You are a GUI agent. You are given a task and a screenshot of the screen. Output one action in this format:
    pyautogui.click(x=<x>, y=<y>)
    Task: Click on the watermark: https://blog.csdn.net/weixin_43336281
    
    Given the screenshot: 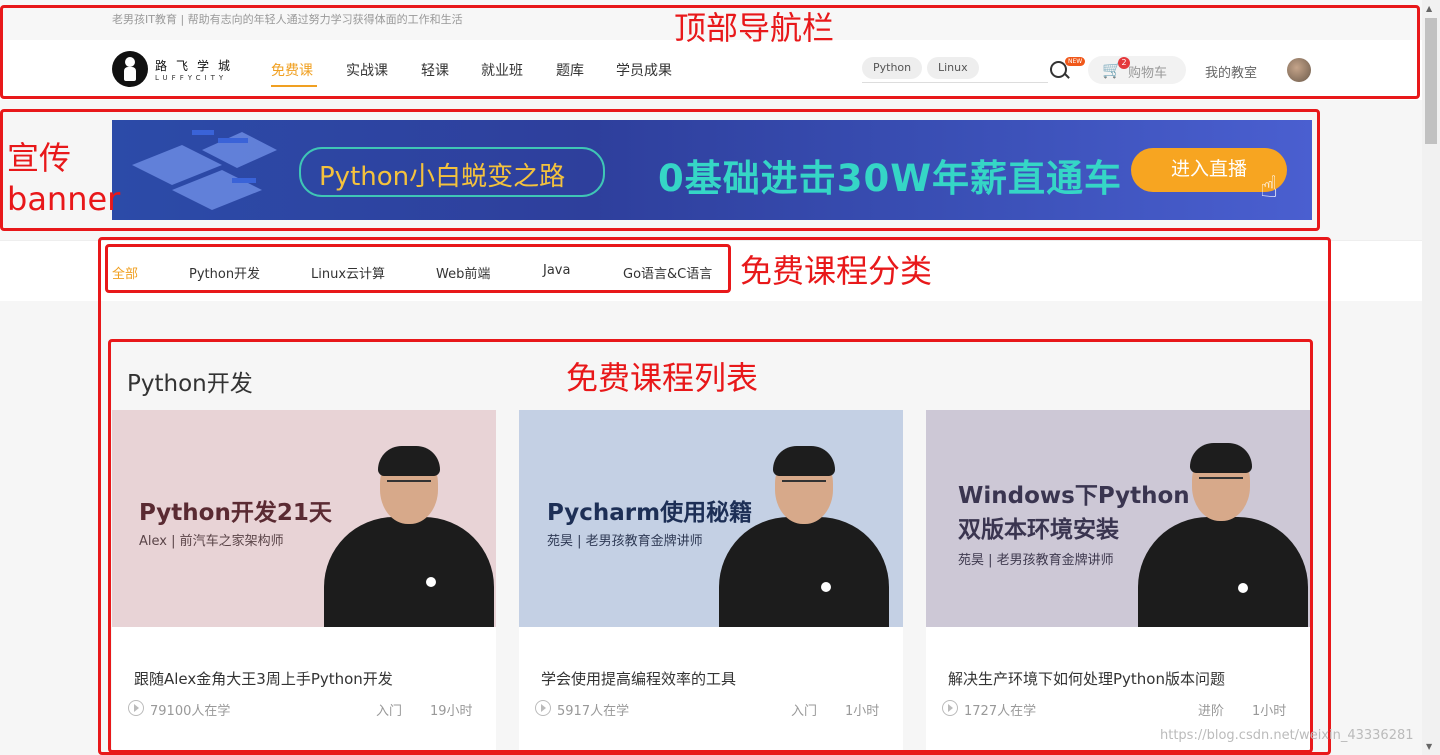 What is the action you would take?
    pyautogui.click(x=1287, y=735)
    